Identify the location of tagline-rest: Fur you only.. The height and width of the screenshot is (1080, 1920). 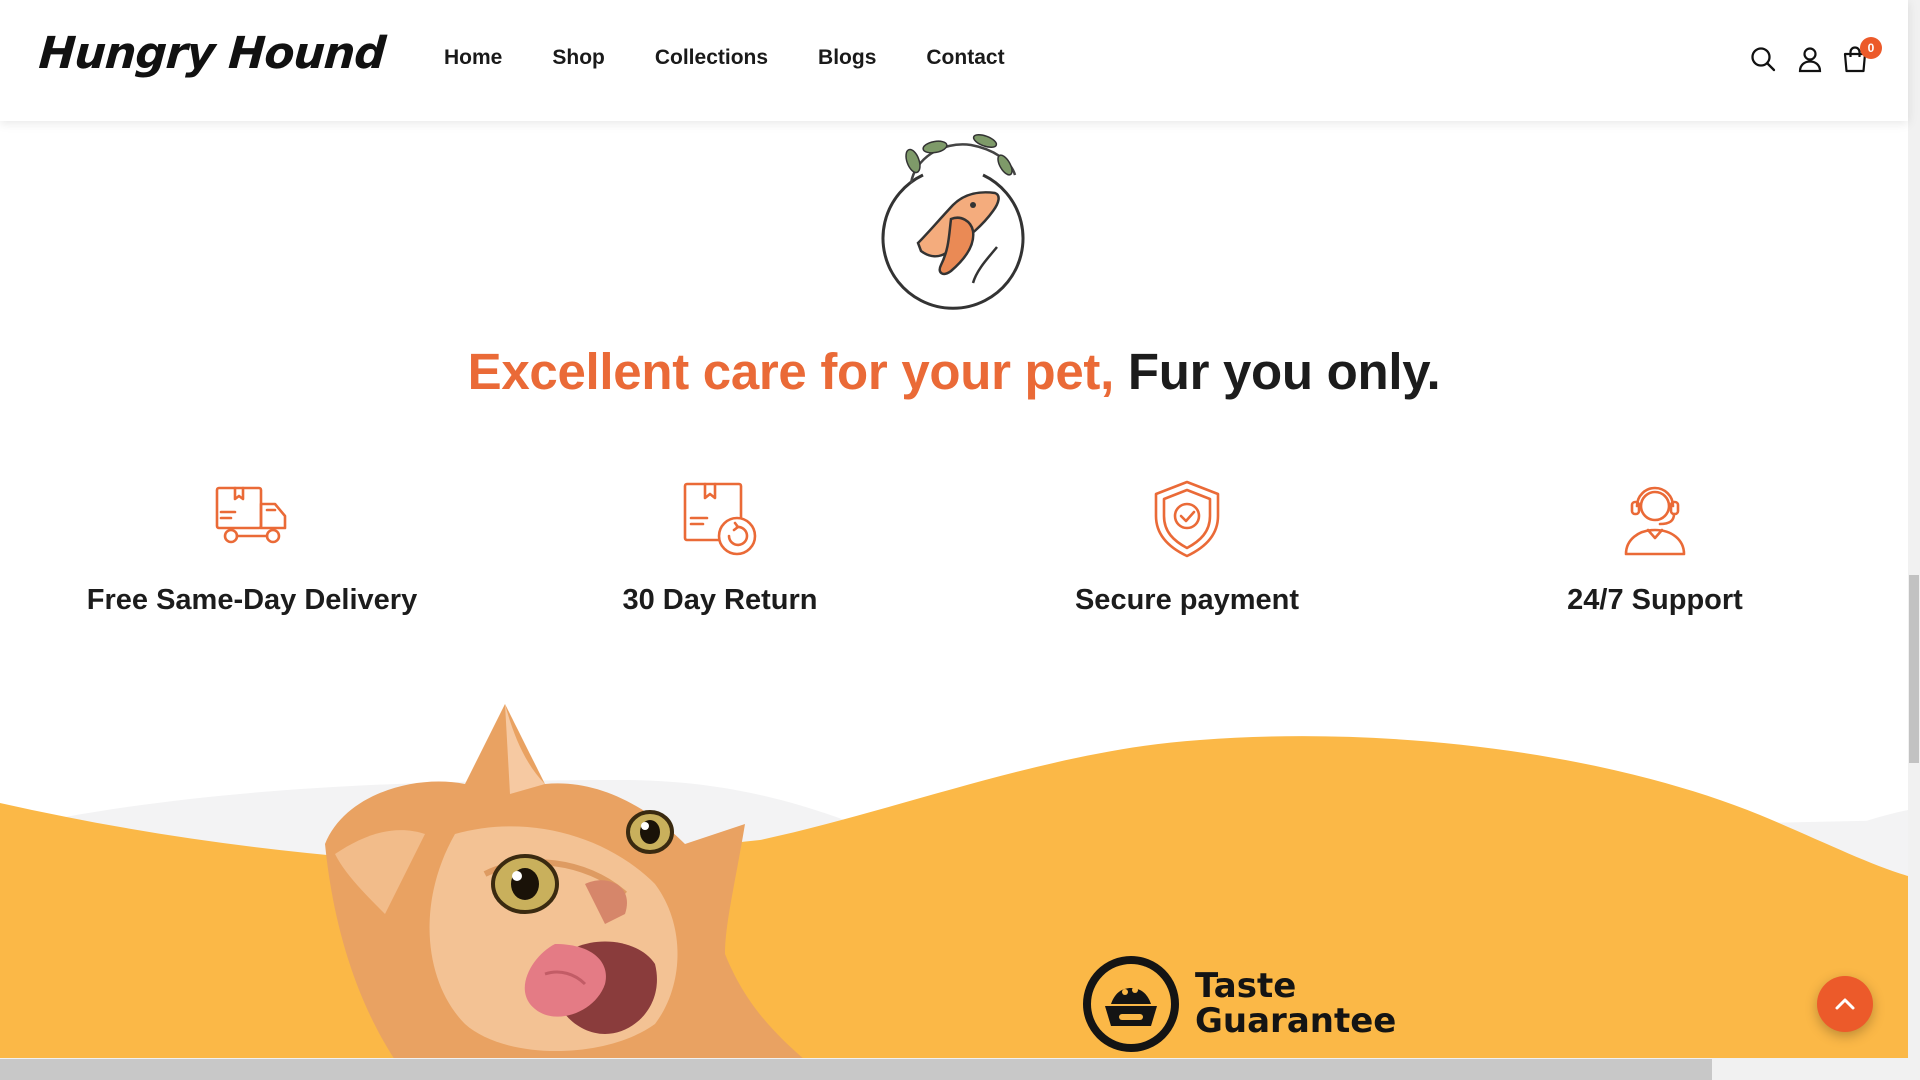
(1284, 371).